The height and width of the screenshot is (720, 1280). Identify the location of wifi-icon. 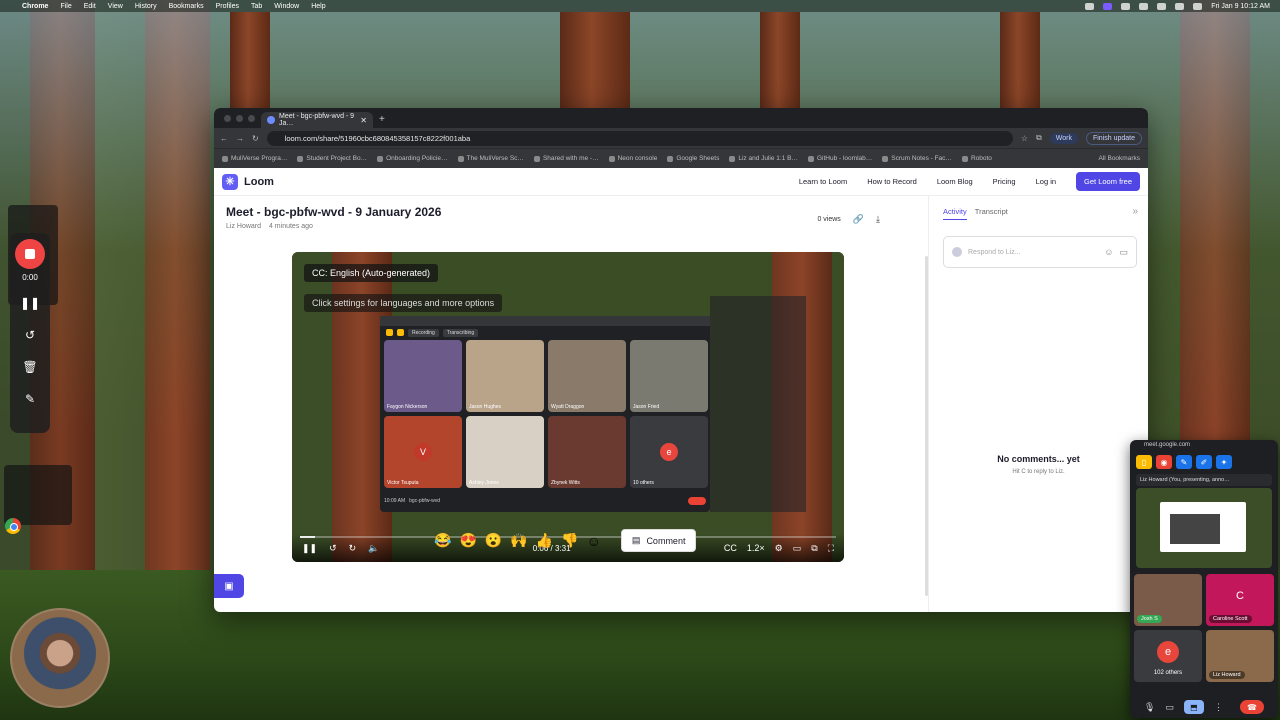
(1180, 6).